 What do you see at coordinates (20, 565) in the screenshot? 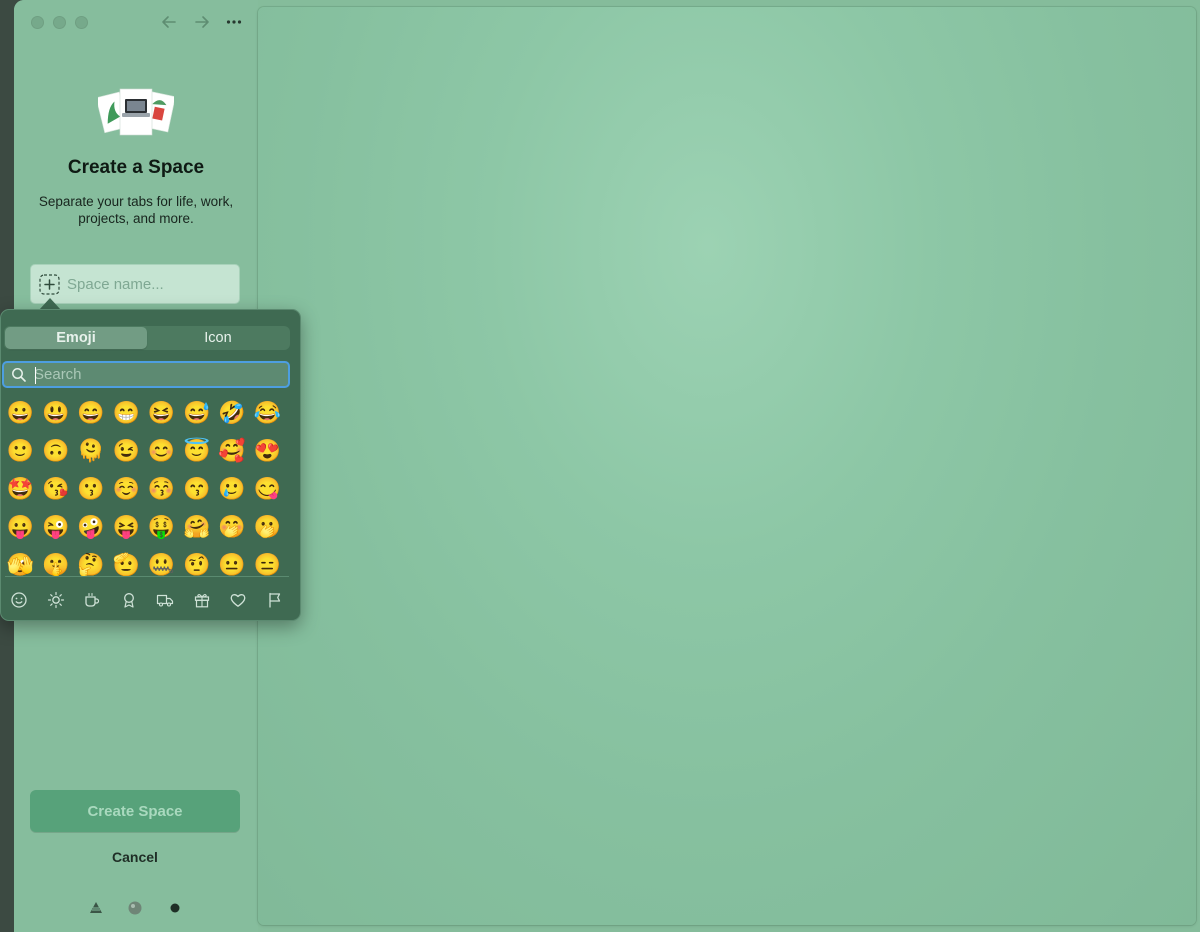
I see `emoji-cell: 🫣` at bounding box center [20, 565].